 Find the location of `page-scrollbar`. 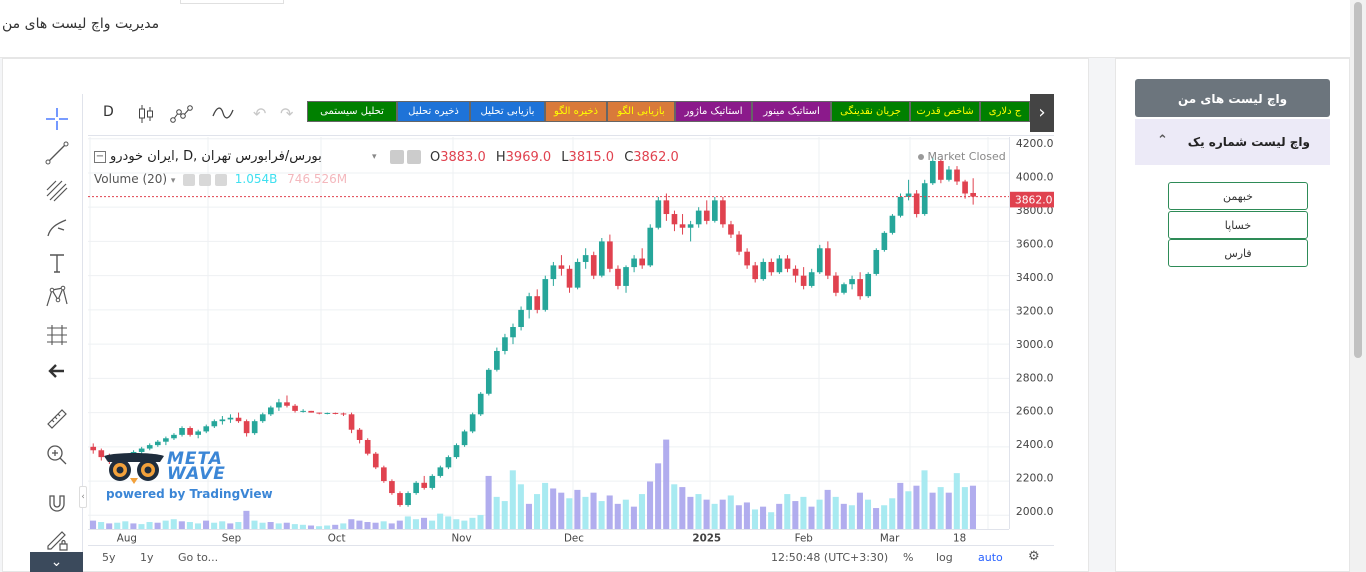

page-scrollbar is located at coordinates (1358, 286).